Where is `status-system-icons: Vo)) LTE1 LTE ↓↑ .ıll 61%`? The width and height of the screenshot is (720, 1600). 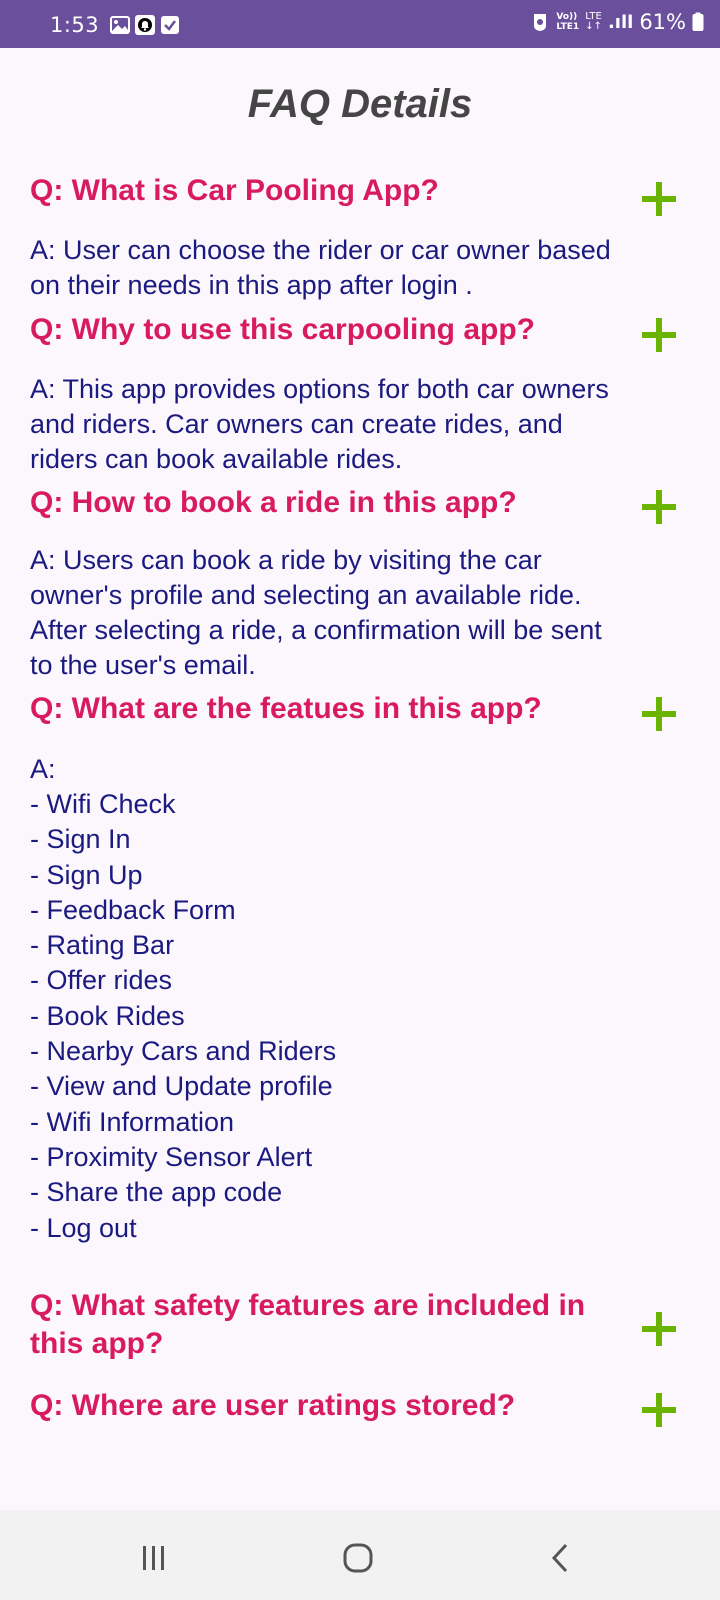
status-system-icons: Vo)) LTE1 LTE ↓↑ .ıll 61% is located at coordinates (617, 22).